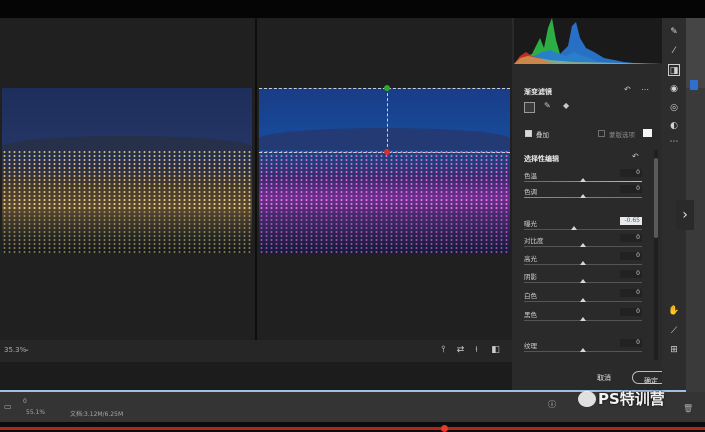 Image resolution: width=705 pixels, height=432 pixels. What do you see at coordinates (631, 221) in the screenshot?
I see `slider-value-input: -0.65` at bounding box center [631, 221].